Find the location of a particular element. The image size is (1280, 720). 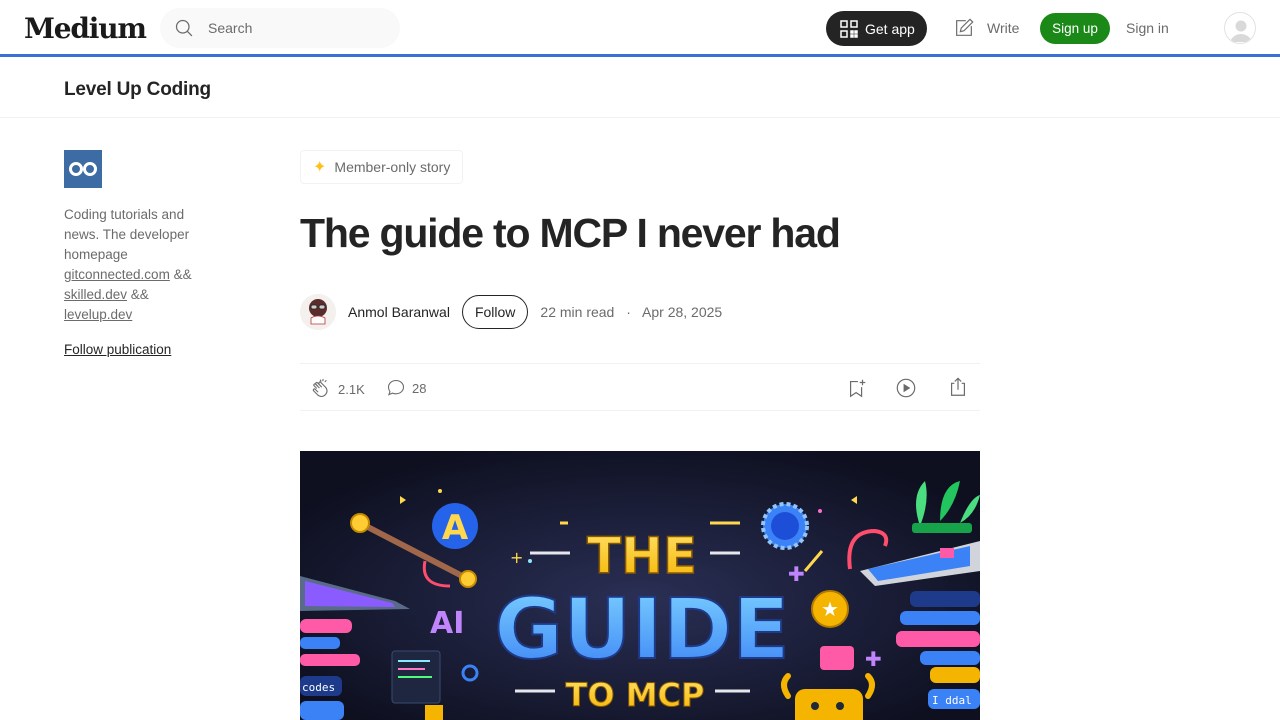

comment-icon is located at coordinates (396, 387).